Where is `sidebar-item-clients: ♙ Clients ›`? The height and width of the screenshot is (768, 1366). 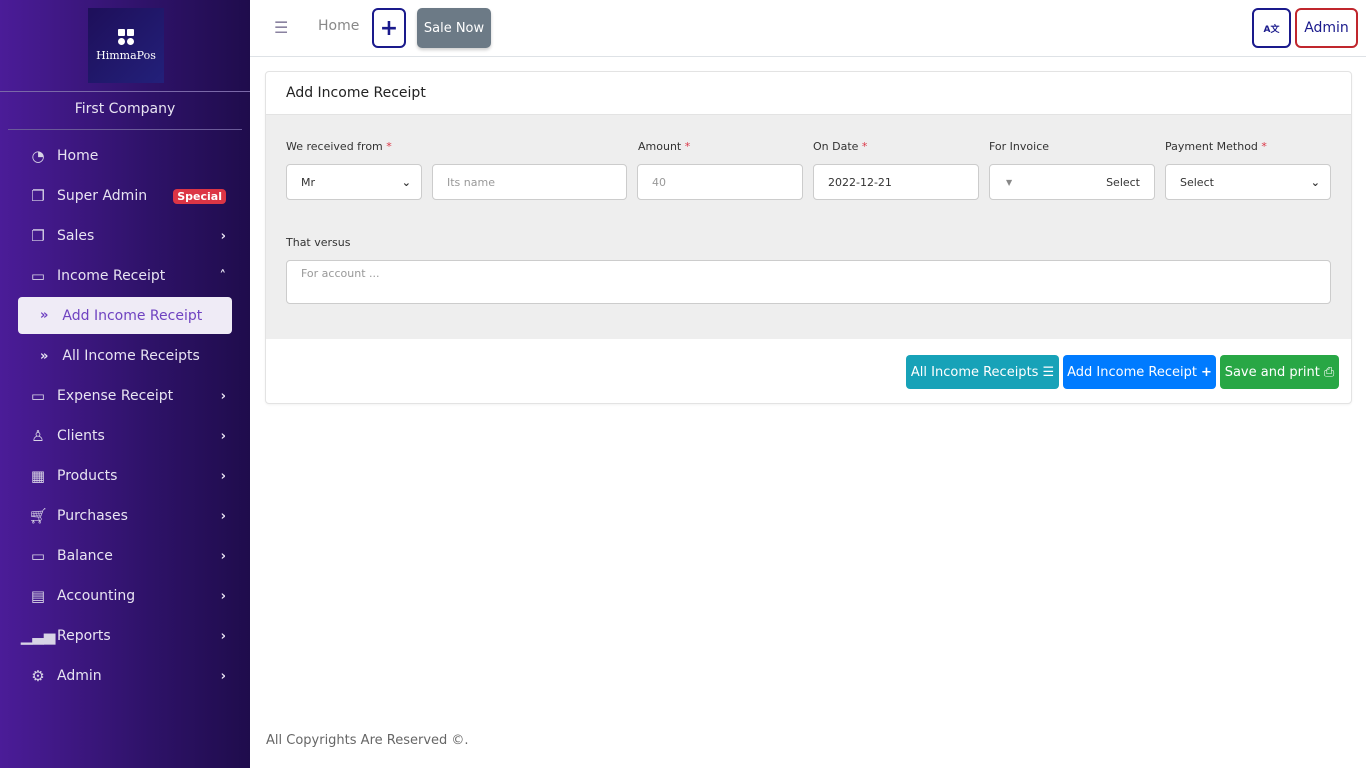
sidebar-item-clients: ♙ Clients › is located at coordinates (125, 436).